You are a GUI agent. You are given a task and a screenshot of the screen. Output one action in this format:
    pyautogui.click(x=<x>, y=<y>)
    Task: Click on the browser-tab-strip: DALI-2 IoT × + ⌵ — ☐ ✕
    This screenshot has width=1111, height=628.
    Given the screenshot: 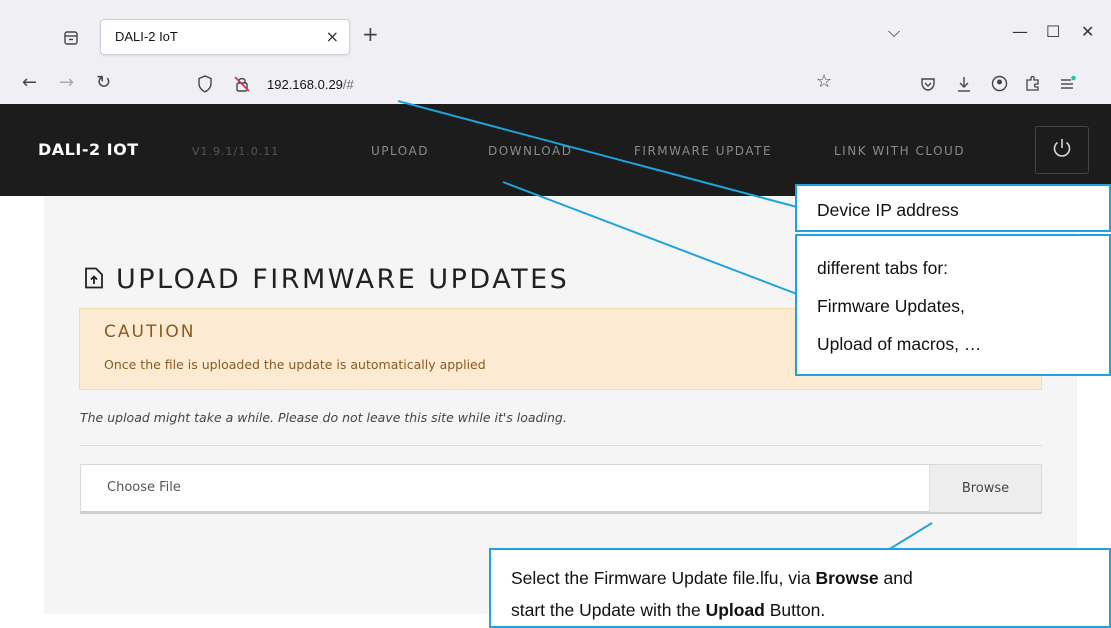 What is the action you would take?
    pyautogui.click(x=555, y=32)
    